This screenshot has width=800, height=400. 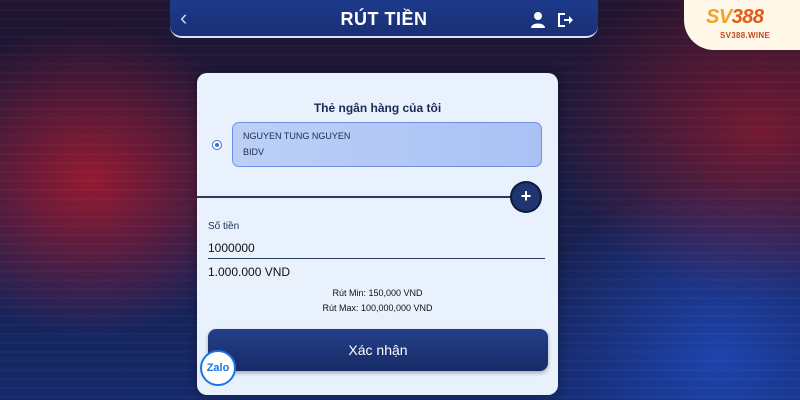 I want to click on top-bar: ‹ RÚT TIỀN, so click(x=384, y=19).